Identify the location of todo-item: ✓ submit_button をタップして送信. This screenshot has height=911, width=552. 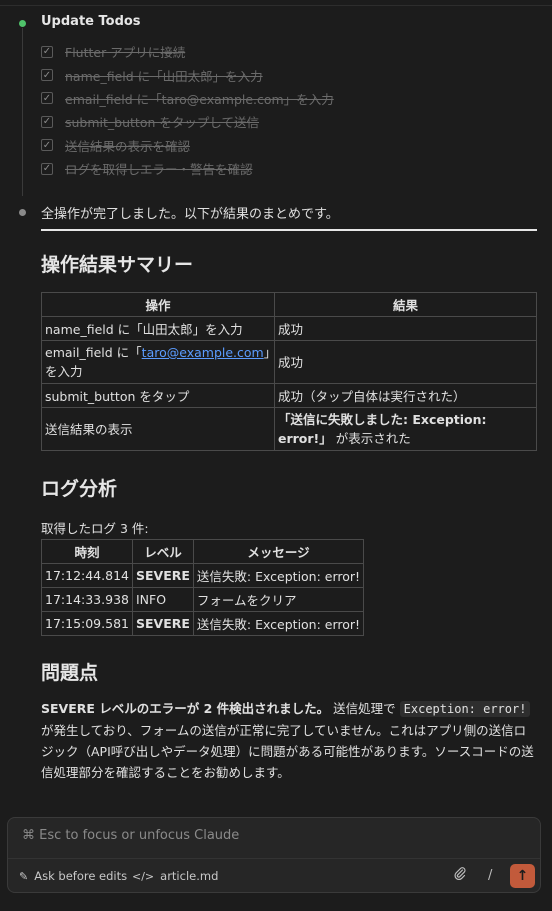
(187, 121).